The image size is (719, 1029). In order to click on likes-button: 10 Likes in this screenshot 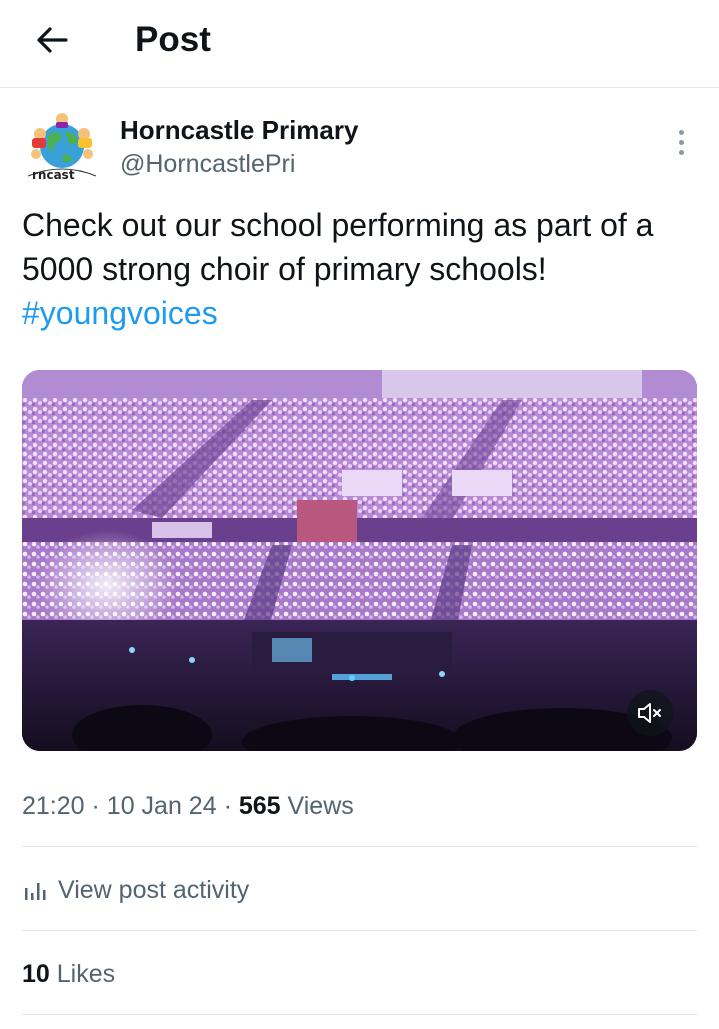, I will do `click(68, 974)`.